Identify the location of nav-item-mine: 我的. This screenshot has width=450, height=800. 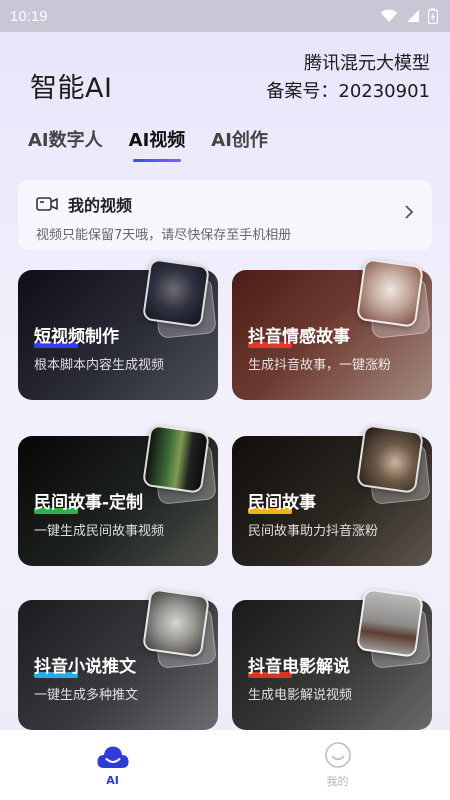
(338, 765).